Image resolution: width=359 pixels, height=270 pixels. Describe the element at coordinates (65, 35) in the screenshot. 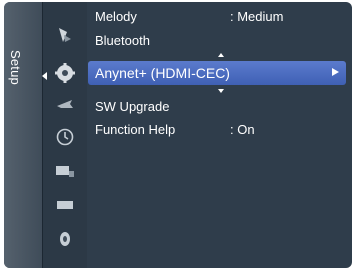

I see `picture-icon` at that location.